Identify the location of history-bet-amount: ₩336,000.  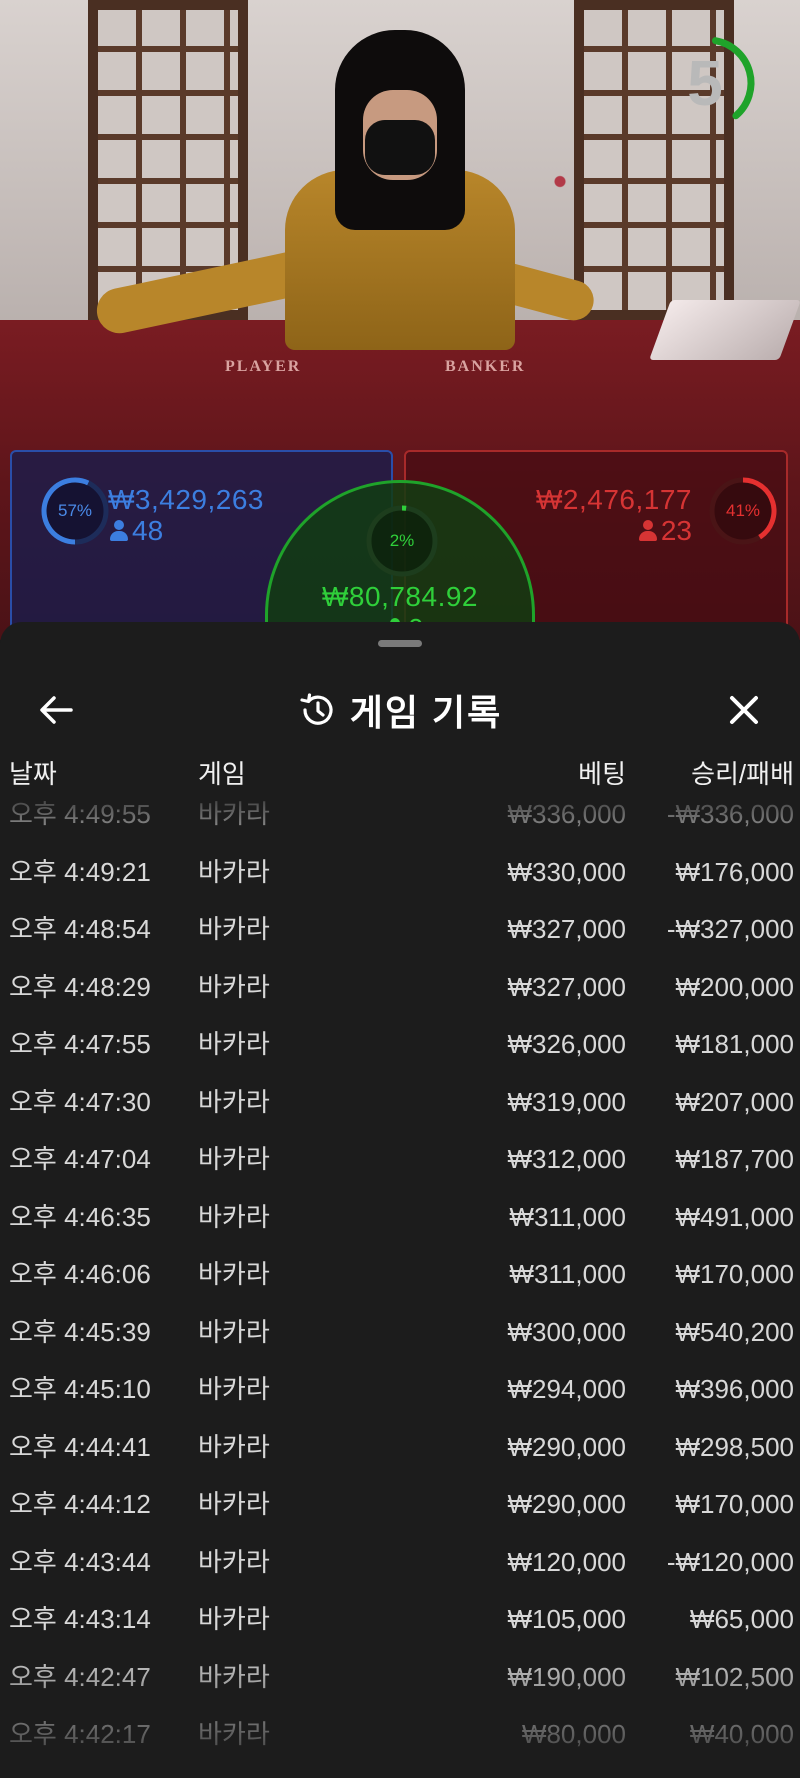
(566, 814).